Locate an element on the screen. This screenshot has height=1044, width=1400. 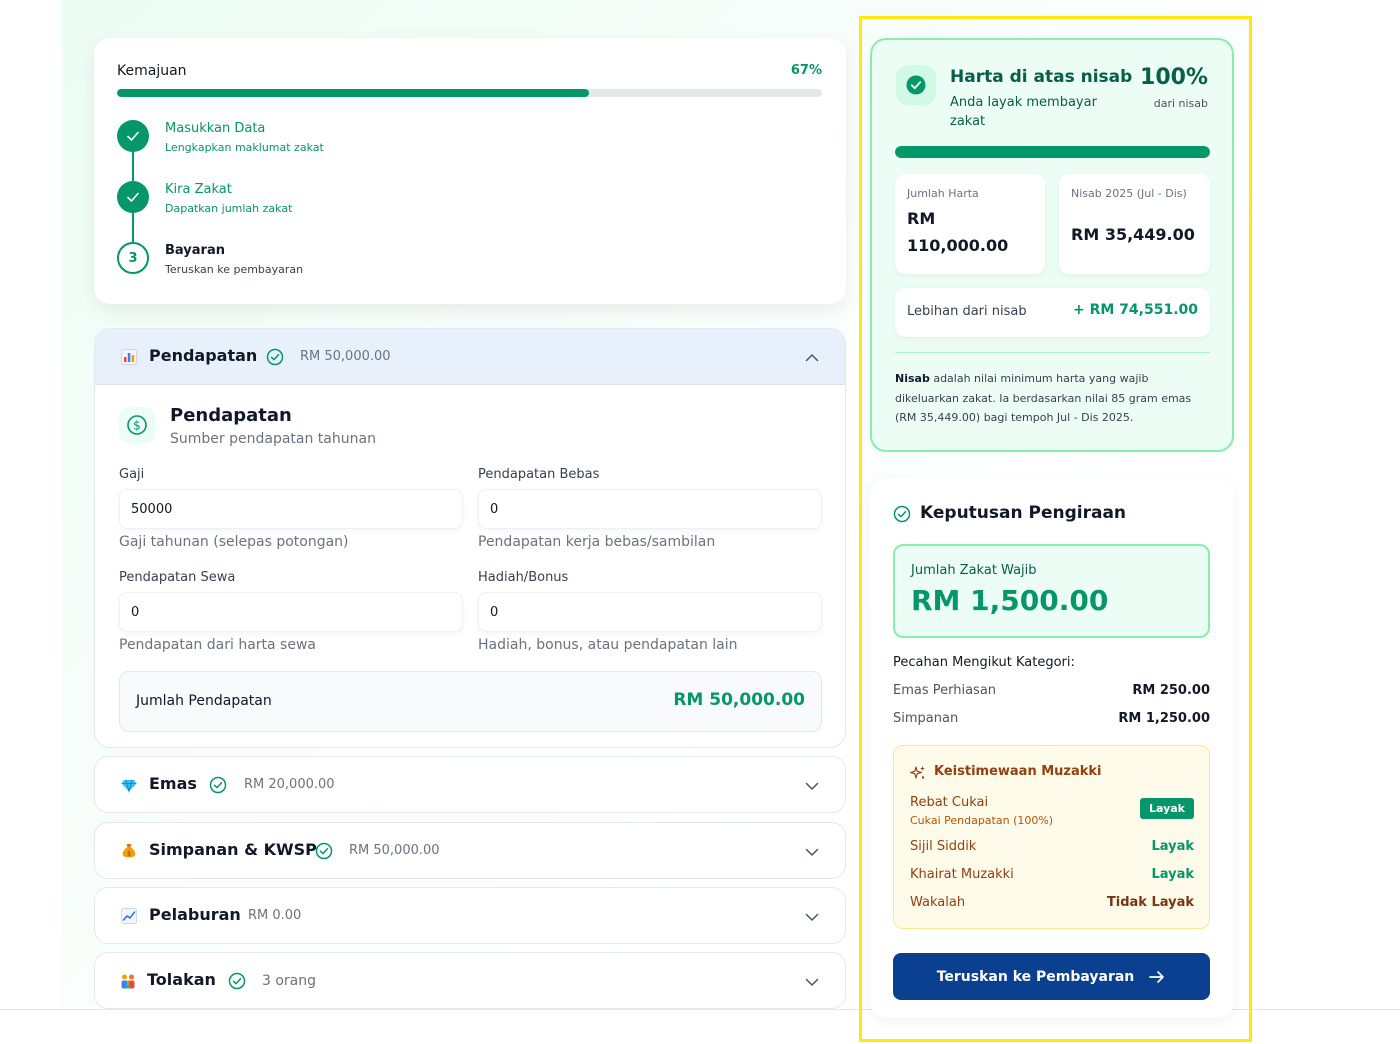
income-section-header: Pendapatan RM 50,000.00 is located at coordinates (470, 357).